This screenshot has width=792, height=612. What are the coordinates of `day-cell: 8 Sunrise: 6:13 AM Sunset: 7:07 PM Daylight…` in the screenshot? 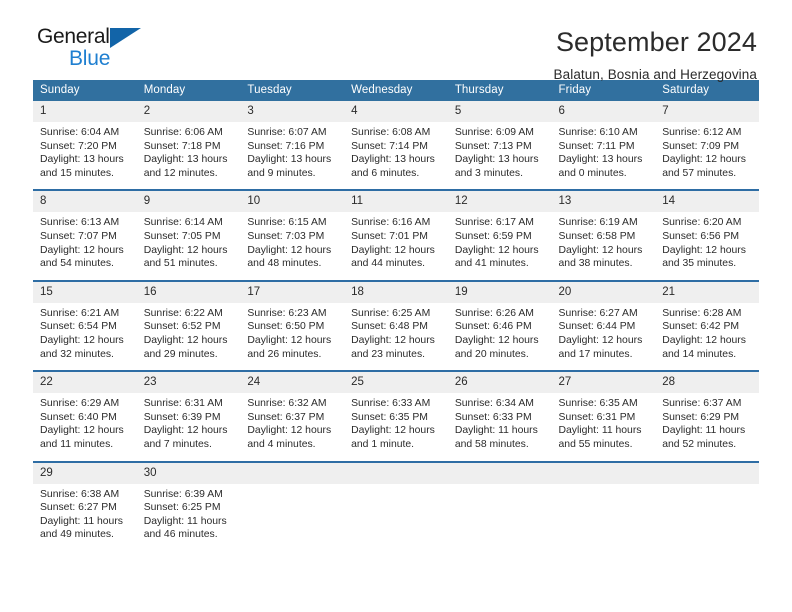 It's located at (85, 235).